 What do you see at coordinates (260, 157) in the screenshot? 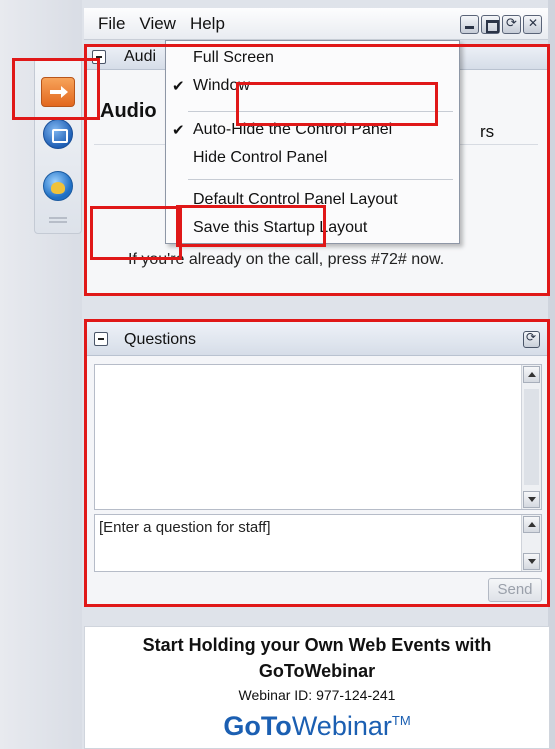
I see `menu-item-label: Hide Control Panel` at bounding box center [260, 157].